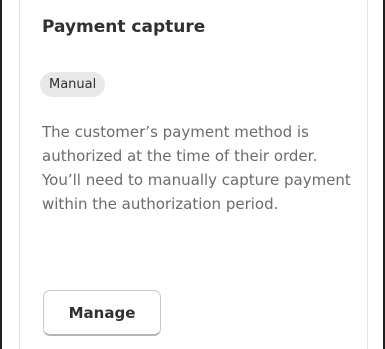 The image size is (385, 349). Describe the element at coordinates (124, 27) in the screenshot. I see `card-title: Payment capture` at that location.